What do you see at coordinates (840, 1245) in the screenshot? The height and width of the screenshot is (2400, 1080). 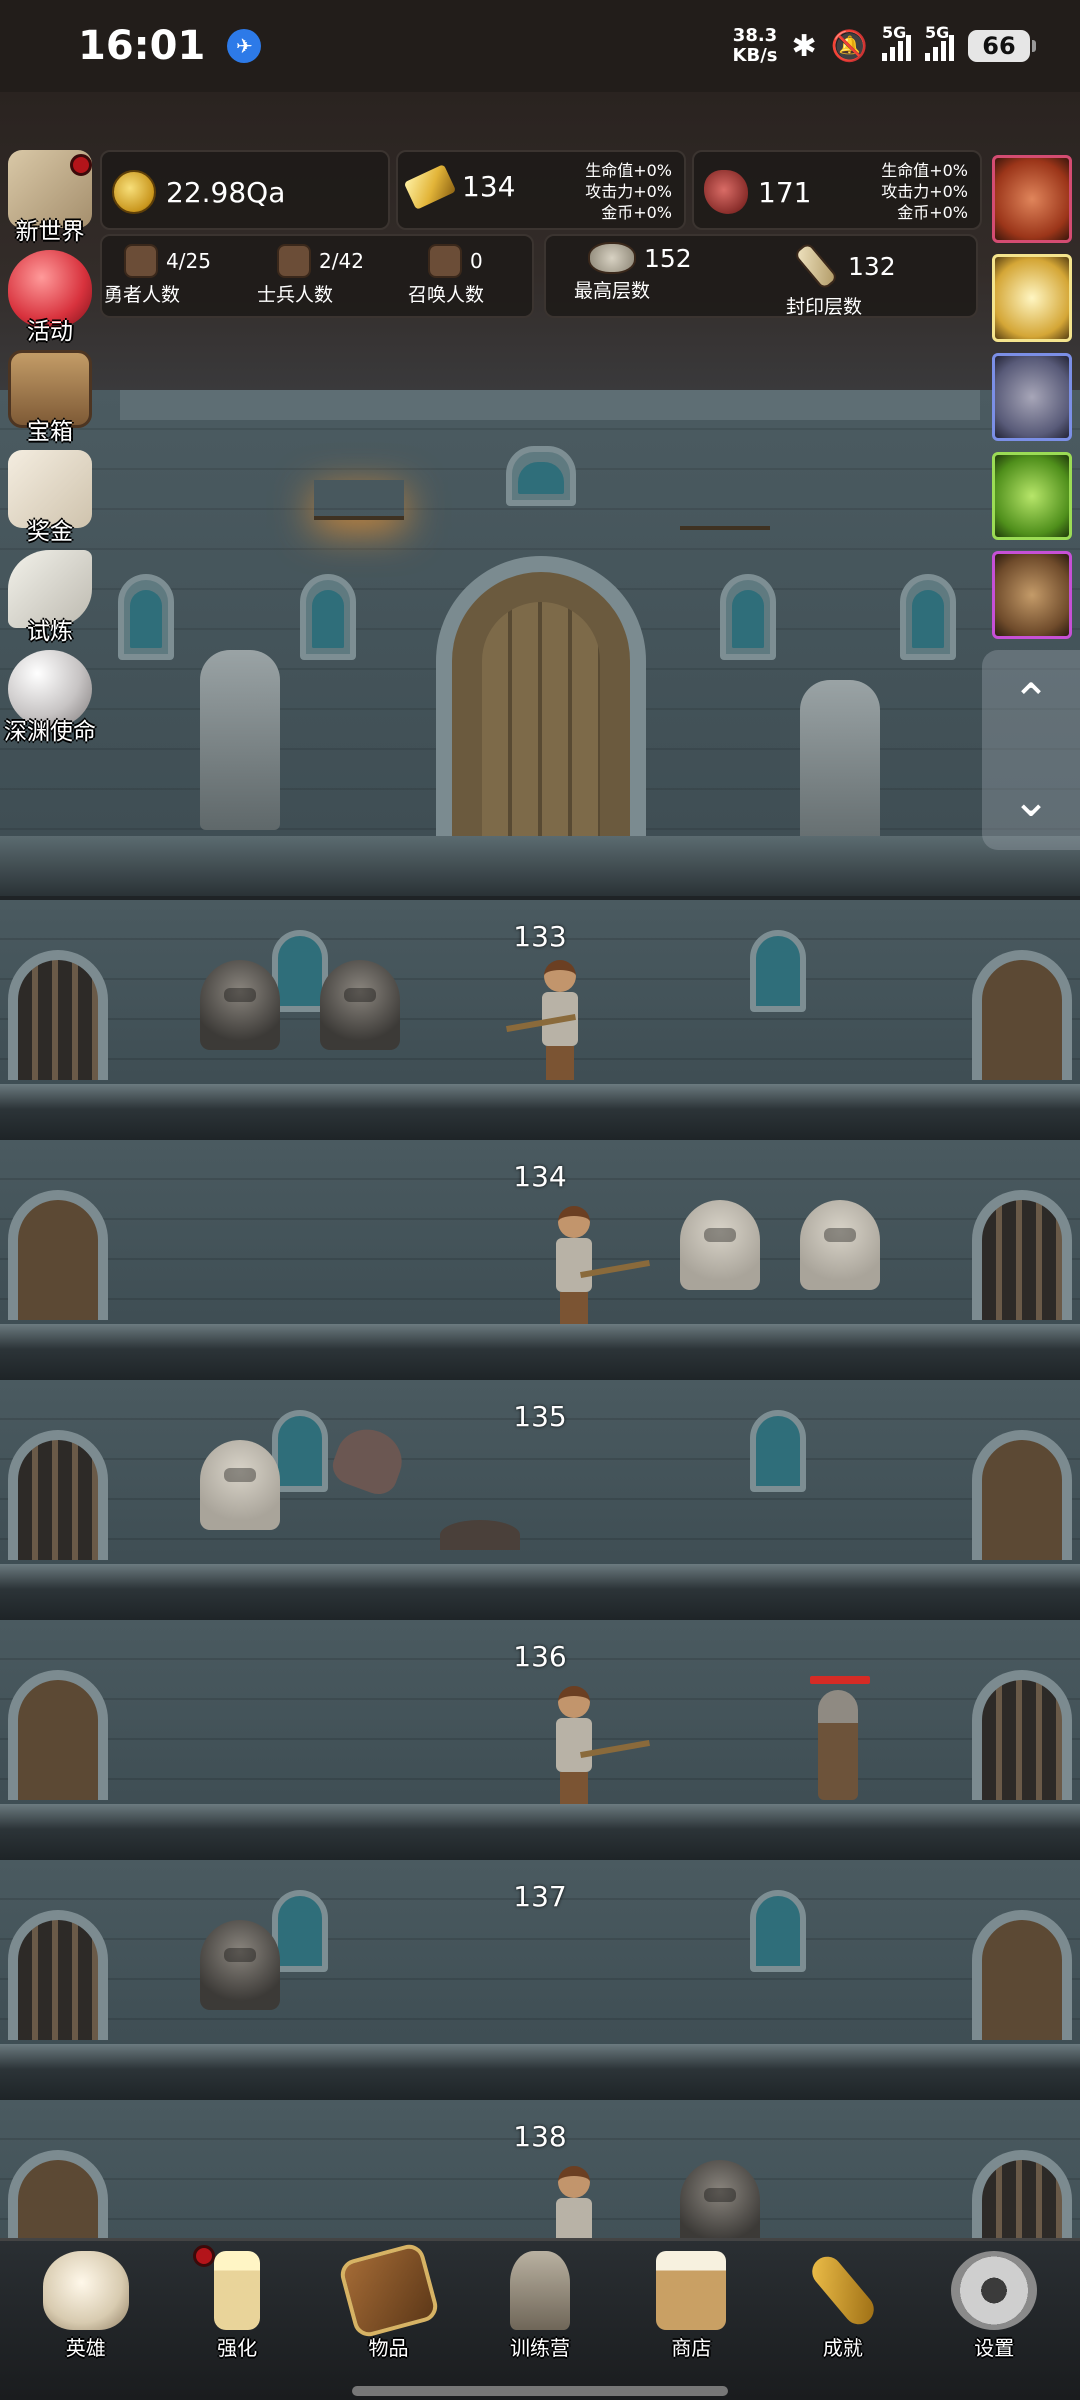 I see `white-ghost-enemy` at bounding box center [840, 1245].